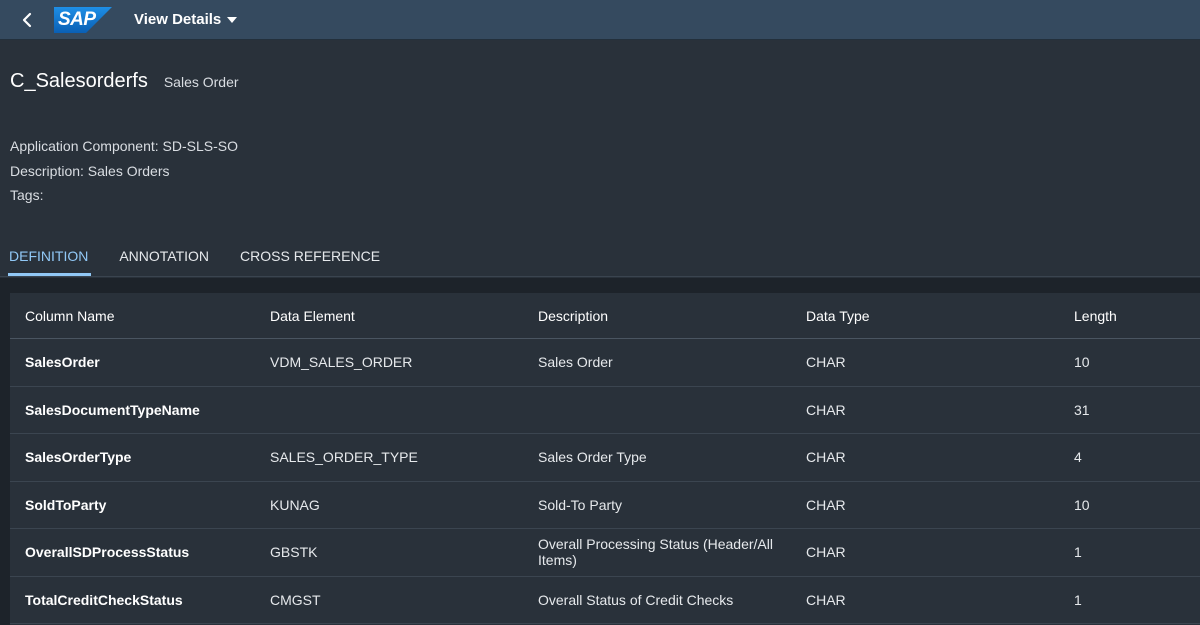  I want to click on cell-column-name: SalesOrderType, so click(78, 457).